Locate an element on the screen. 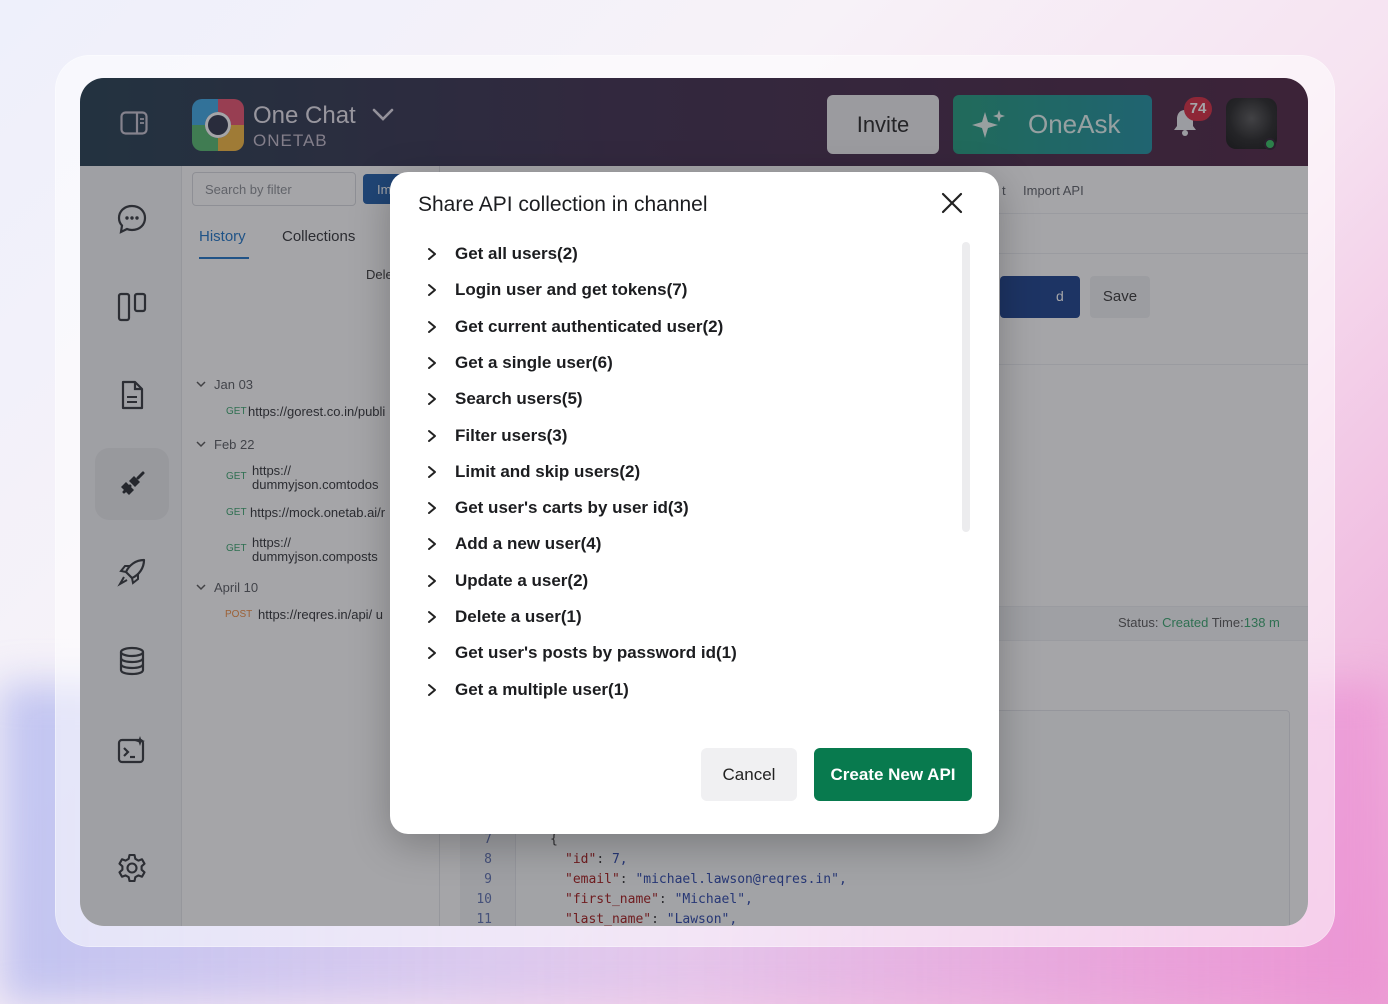 Image resolution: width=1388 pixels, height=1004 pixels. api-collection-label: Filter users(3) is located at coordinates (511, 435).